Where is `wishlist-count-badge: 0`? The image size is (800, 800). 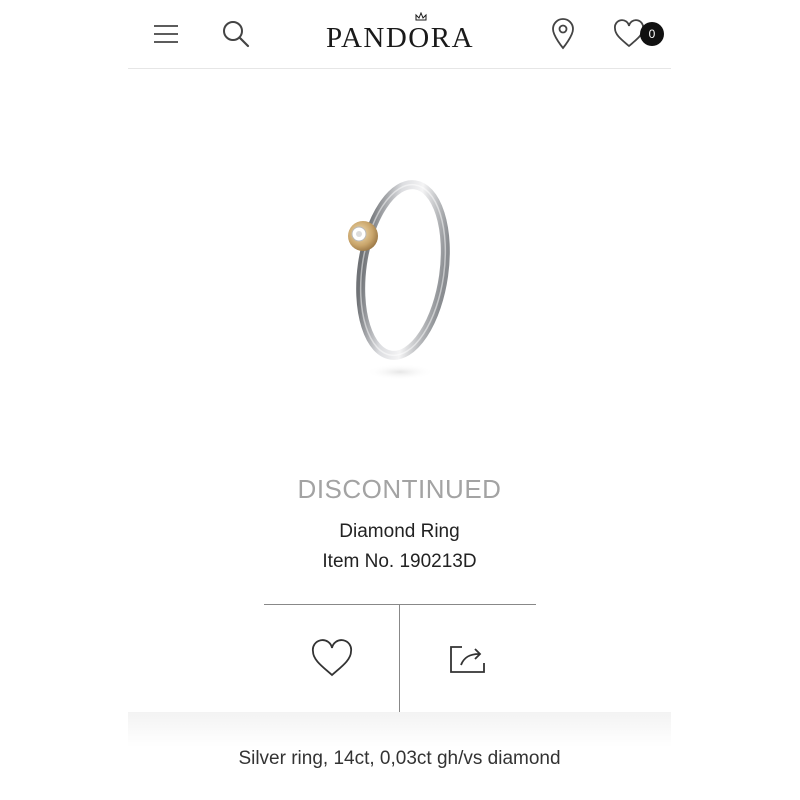
wishlist-count-badge: 0 is located at coordinates (652, 34).